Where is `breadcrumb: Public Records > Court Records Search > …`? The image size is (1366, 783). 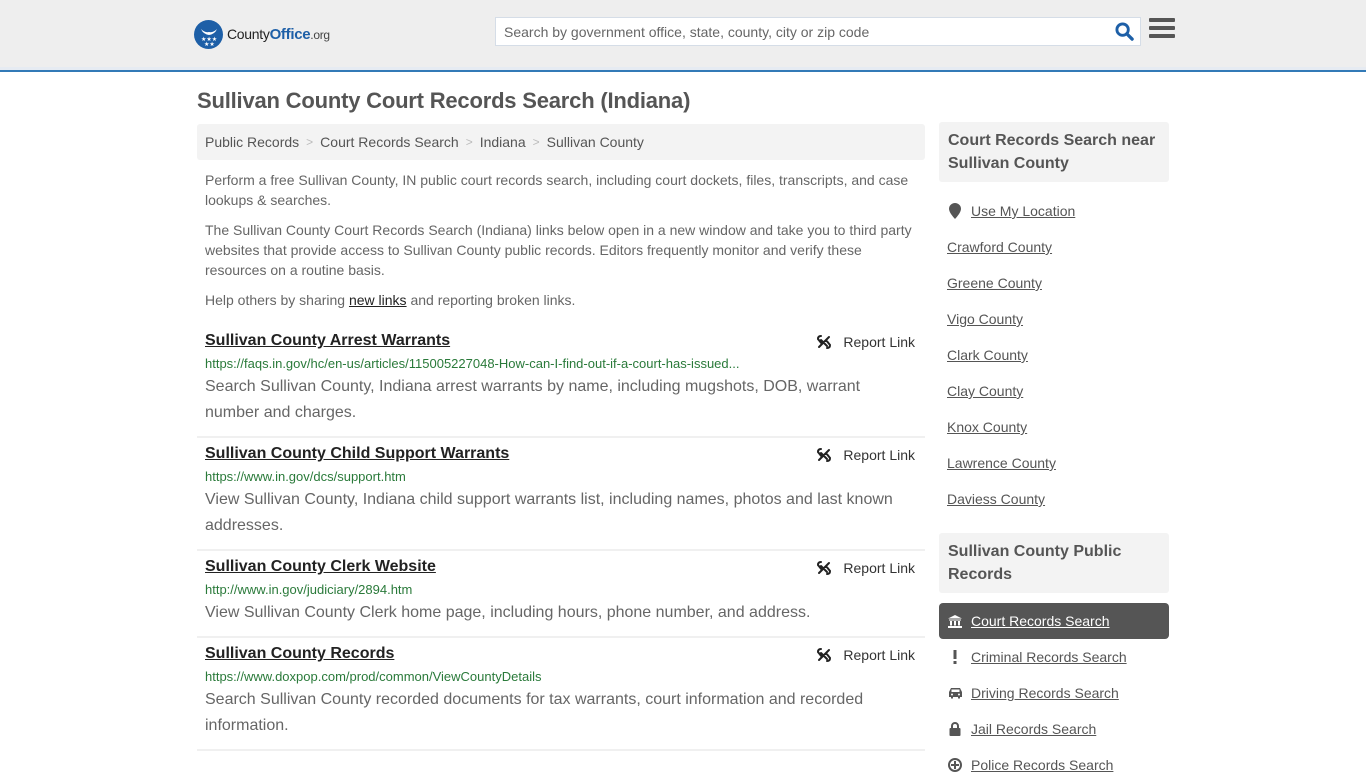
breadcrumb: Public Records > Court Records Search > … is located at coordinates (561, 142).